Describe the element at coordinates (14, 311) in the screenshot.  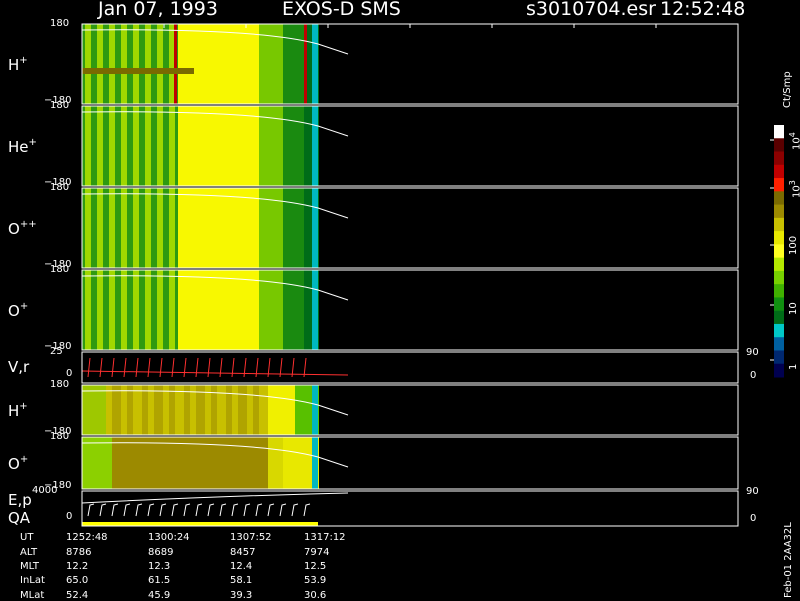
I see `panel-label-text: O` at that location.